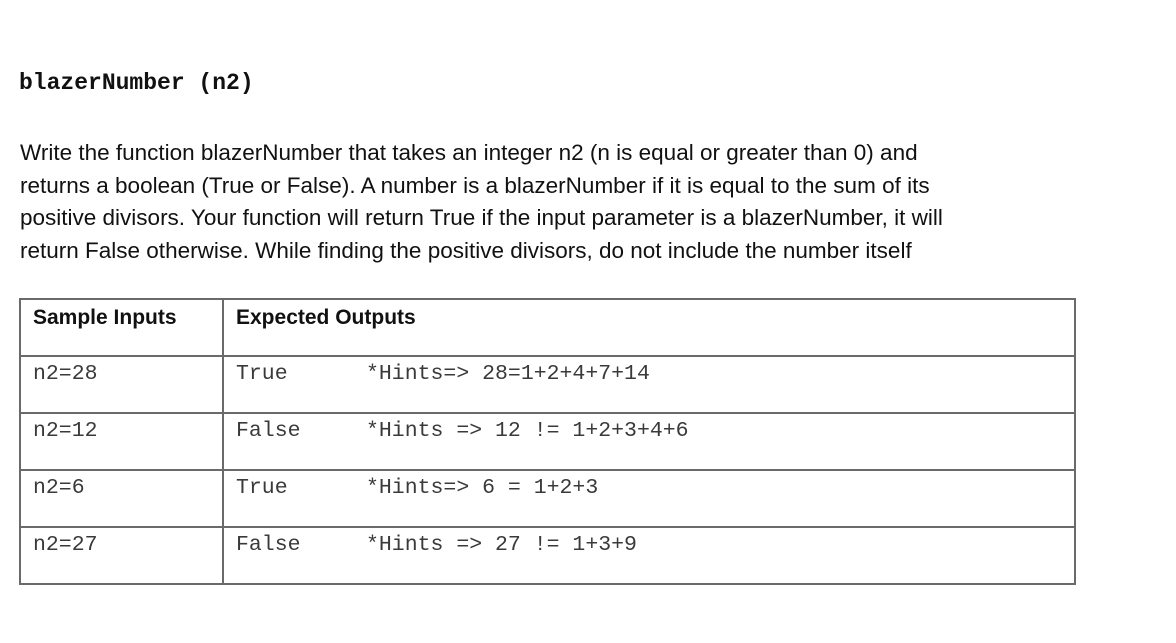 This screenshot has height=643, width=1176. I want to click on table-row: n2=27 False *Hints => 27 != 1+3+9, so click(547, 555).